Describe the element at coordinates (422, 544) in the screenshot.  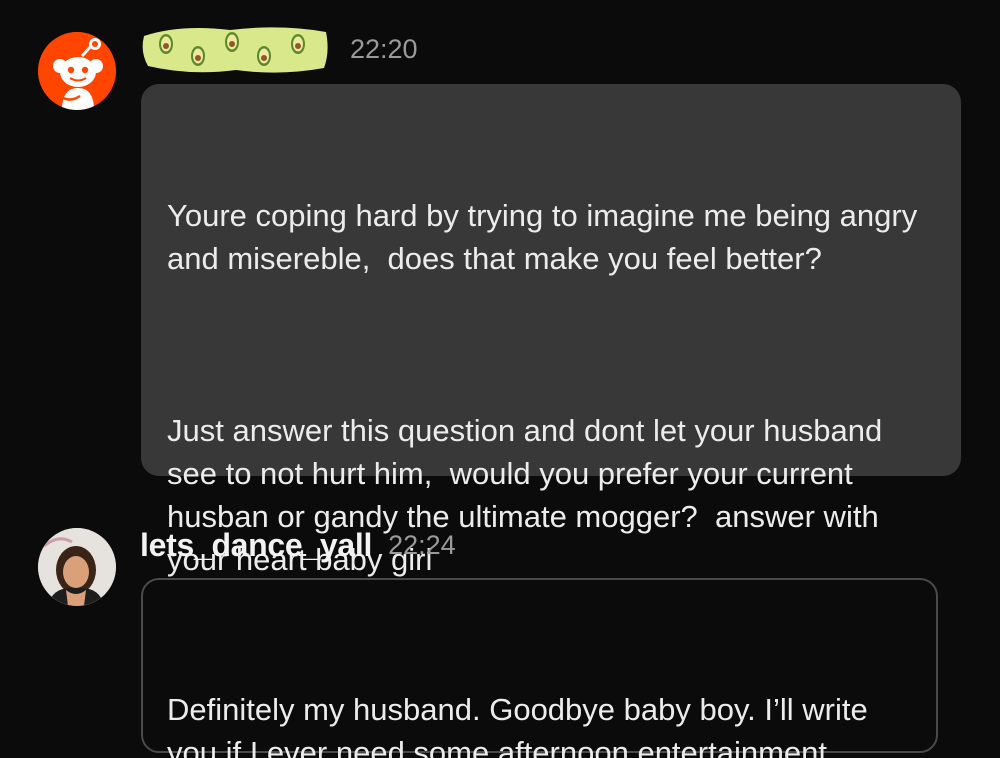
I see `message-timestamp: 22:24` at that location.